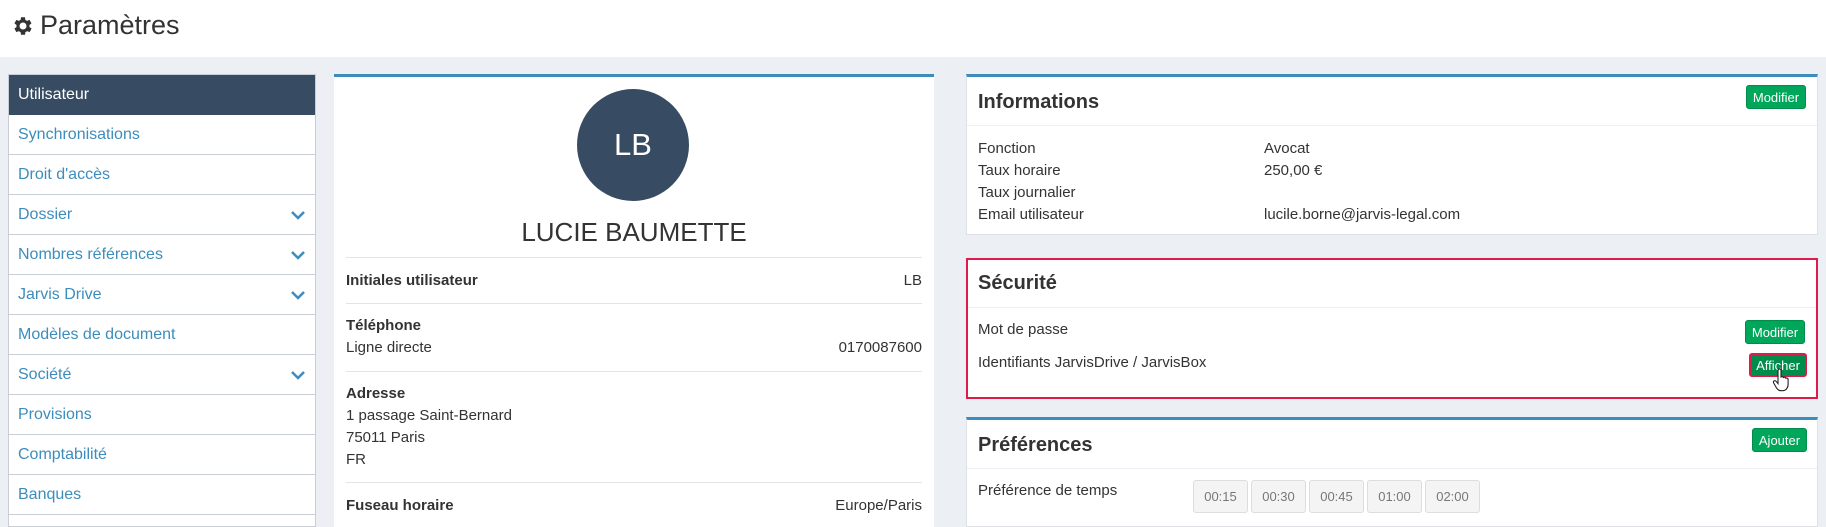  I want to click on time-option-0030: 00:30, so click(1278, 496).